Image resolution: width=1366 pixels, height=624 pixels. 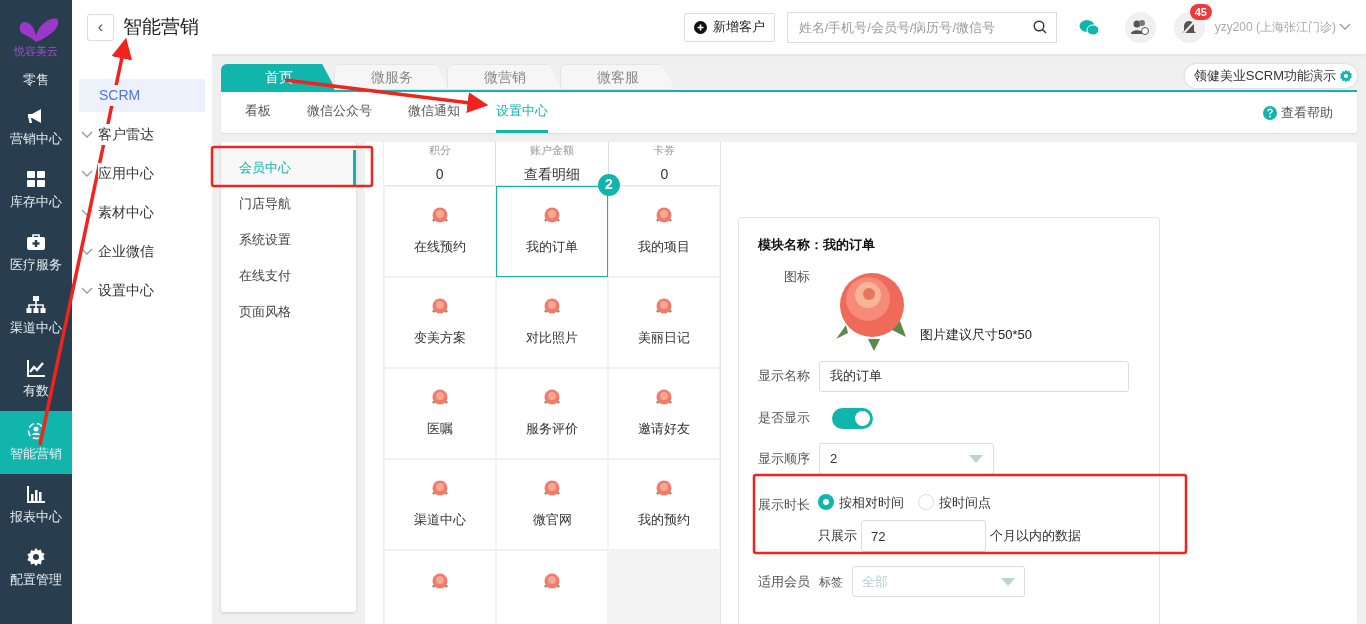 I want to click on module-tile: 微官网, so click(x=552, y=504).